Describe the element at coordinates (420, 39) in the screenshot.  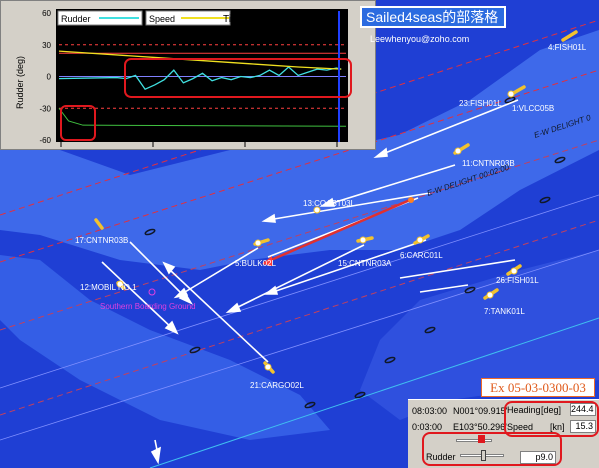
I see `blog-email: Leewhenyou@zoho.com` at that location.